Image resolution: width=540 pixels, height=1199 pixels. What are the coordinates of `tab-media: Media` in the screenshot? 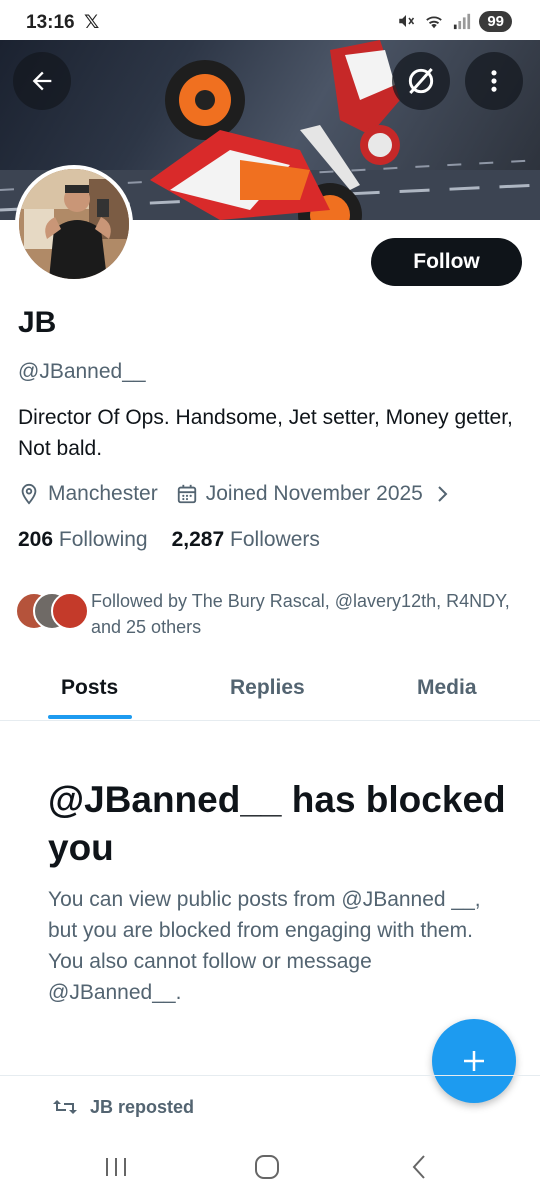 It's located at (447, 688).